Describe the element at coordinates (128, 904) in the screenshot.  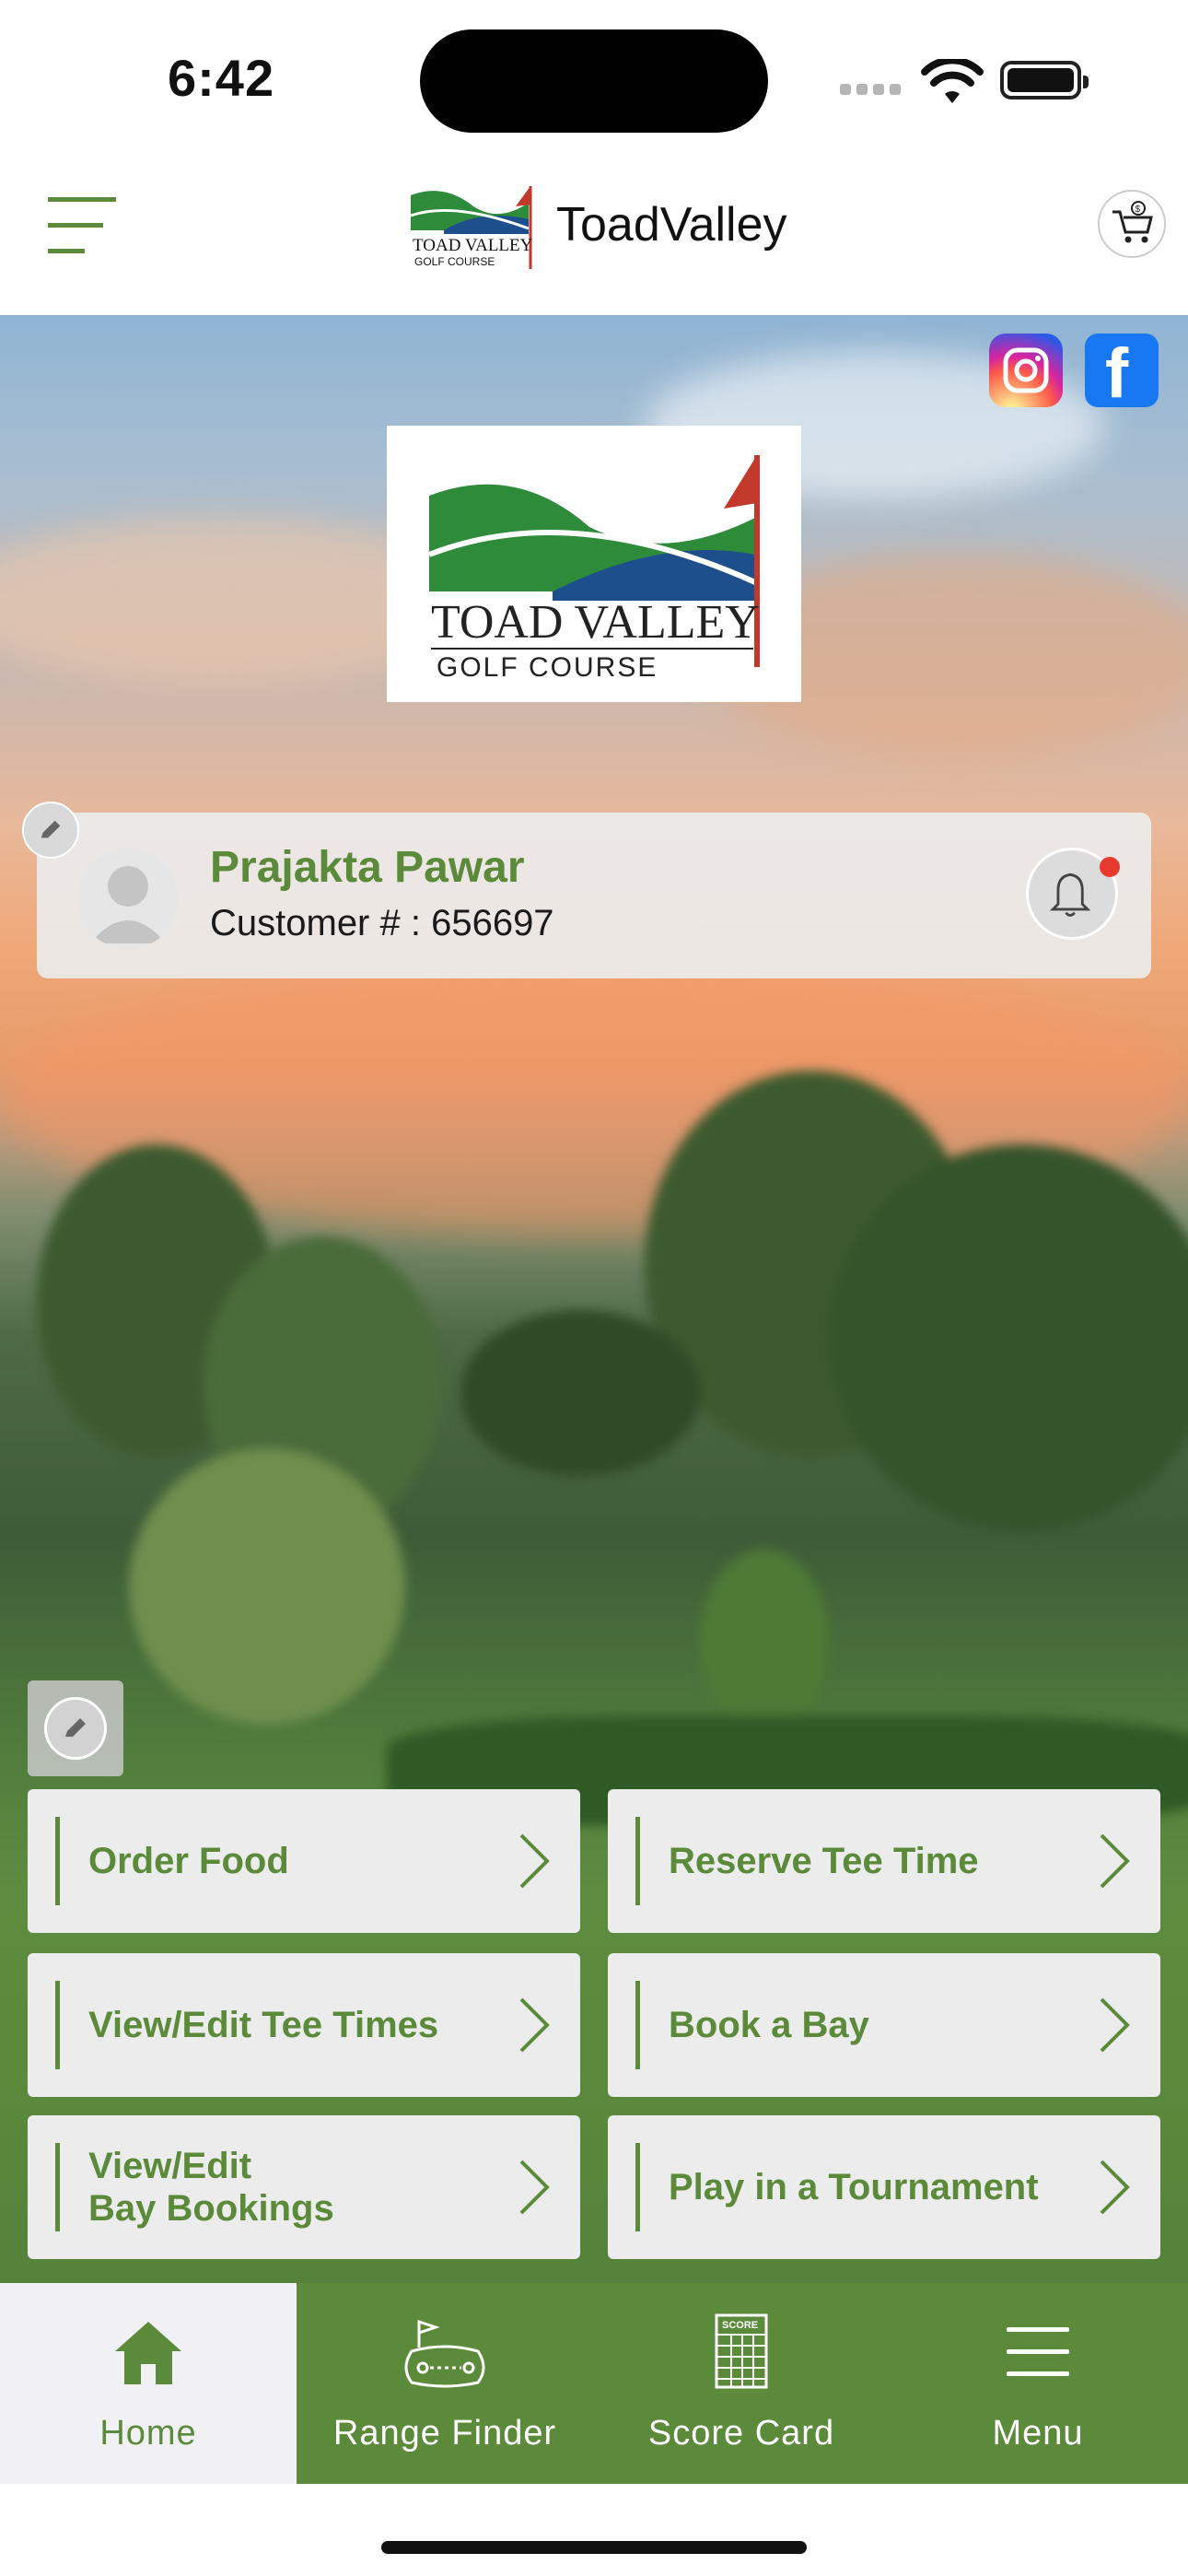
I see `user-avatar-icon` at that location.